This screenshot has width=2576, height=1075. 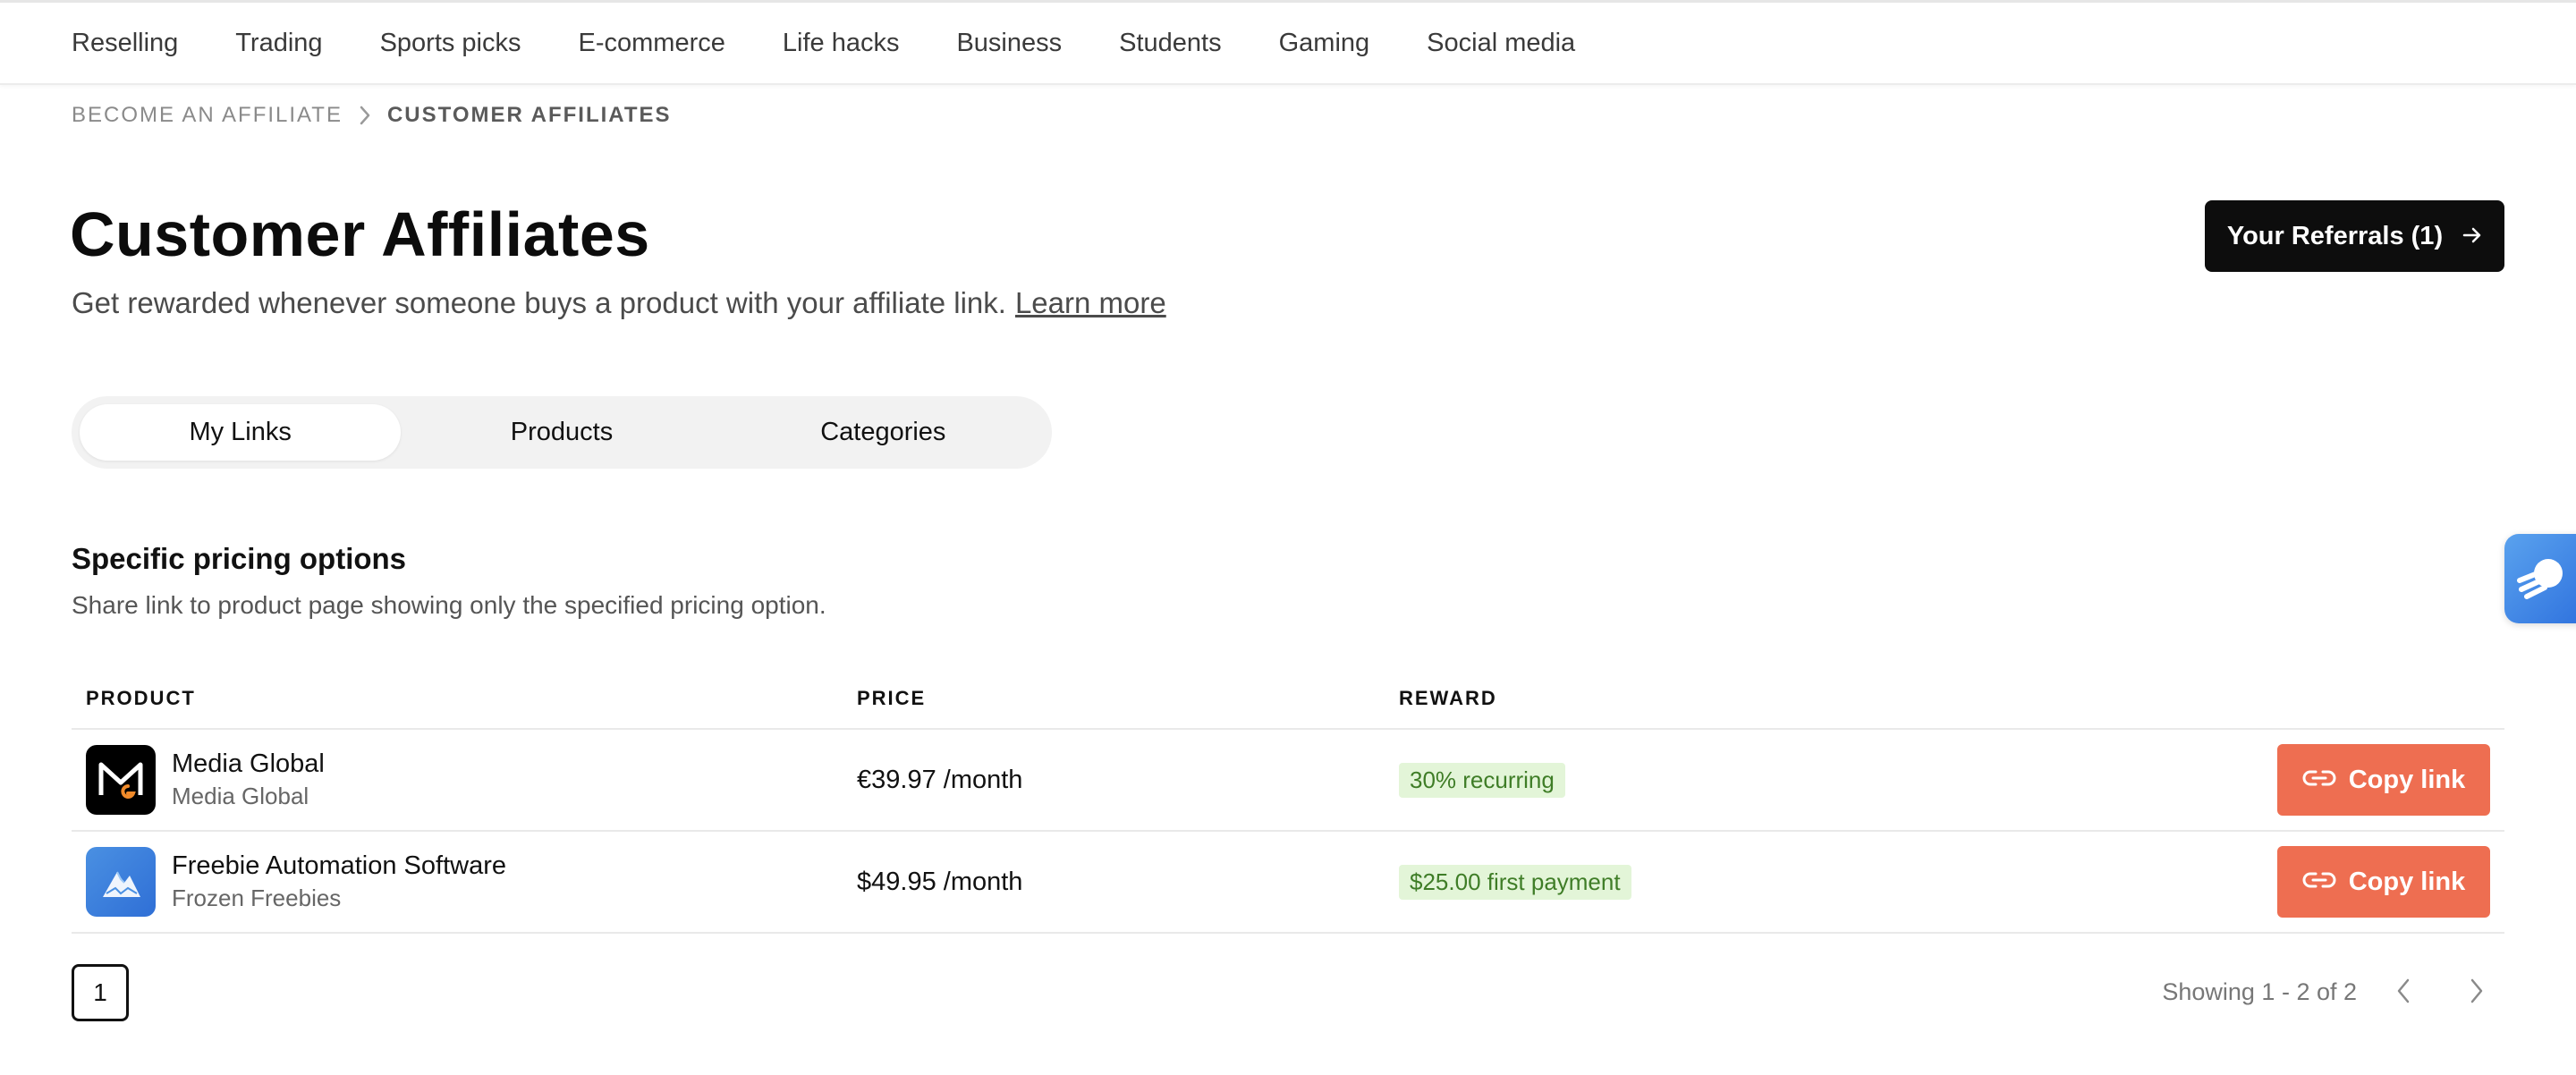 I want to click on your-referrals-button: Your Referrals (1), so click(x=2354, y=236).